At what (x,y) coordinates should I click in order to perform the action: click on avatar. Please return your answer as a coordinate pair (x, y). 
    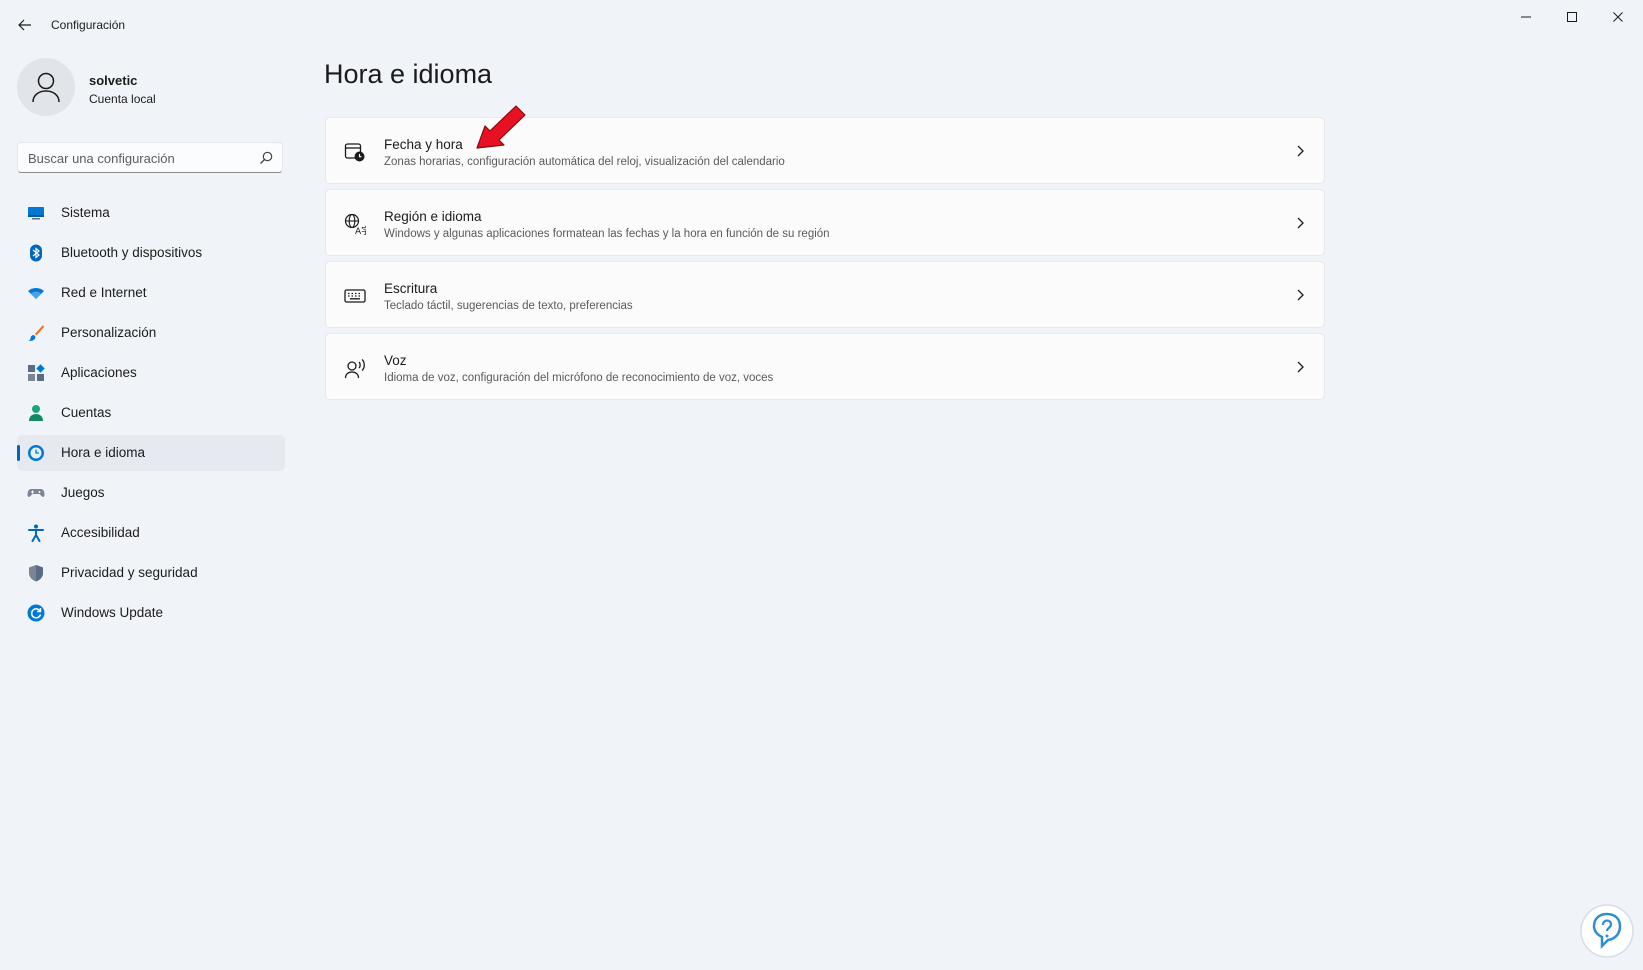
    Looking at the image, I should click on (46, 87).